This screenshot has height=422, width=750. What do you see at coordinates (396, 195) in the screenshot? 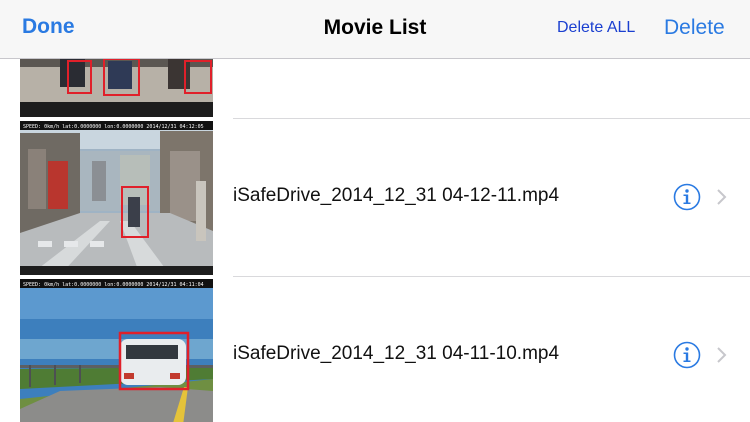
I see `movie-filename: iSafeDrive_2014_12_31 04-12-11.mp4` at bounding box center [396, 195].